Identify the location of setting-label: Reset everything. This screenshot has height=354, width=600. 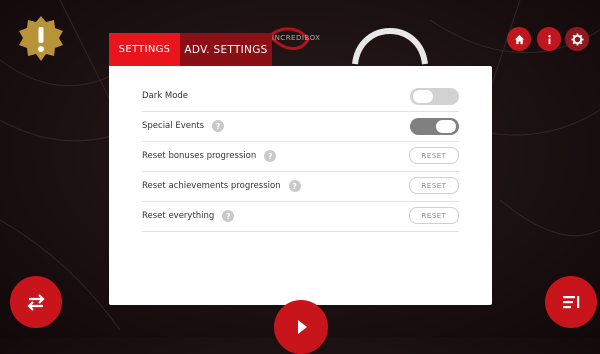
(178, 216).